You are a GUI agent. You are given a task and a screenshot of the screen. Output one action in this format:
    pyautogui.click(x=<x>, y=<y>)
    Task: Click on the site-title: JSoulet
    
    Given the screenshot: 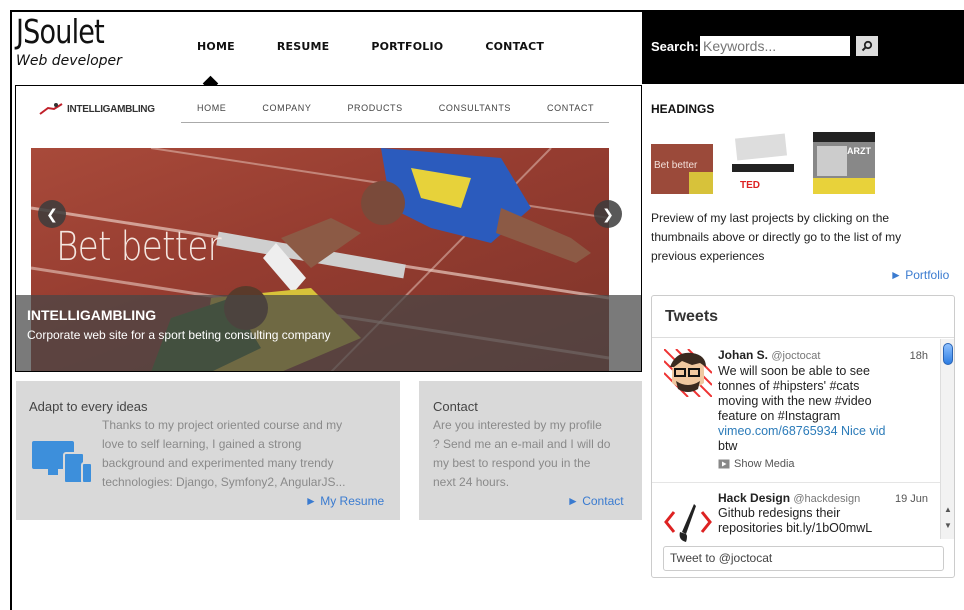 What is the action you would take?
    pyautogui.click(x=60, y=31)
    